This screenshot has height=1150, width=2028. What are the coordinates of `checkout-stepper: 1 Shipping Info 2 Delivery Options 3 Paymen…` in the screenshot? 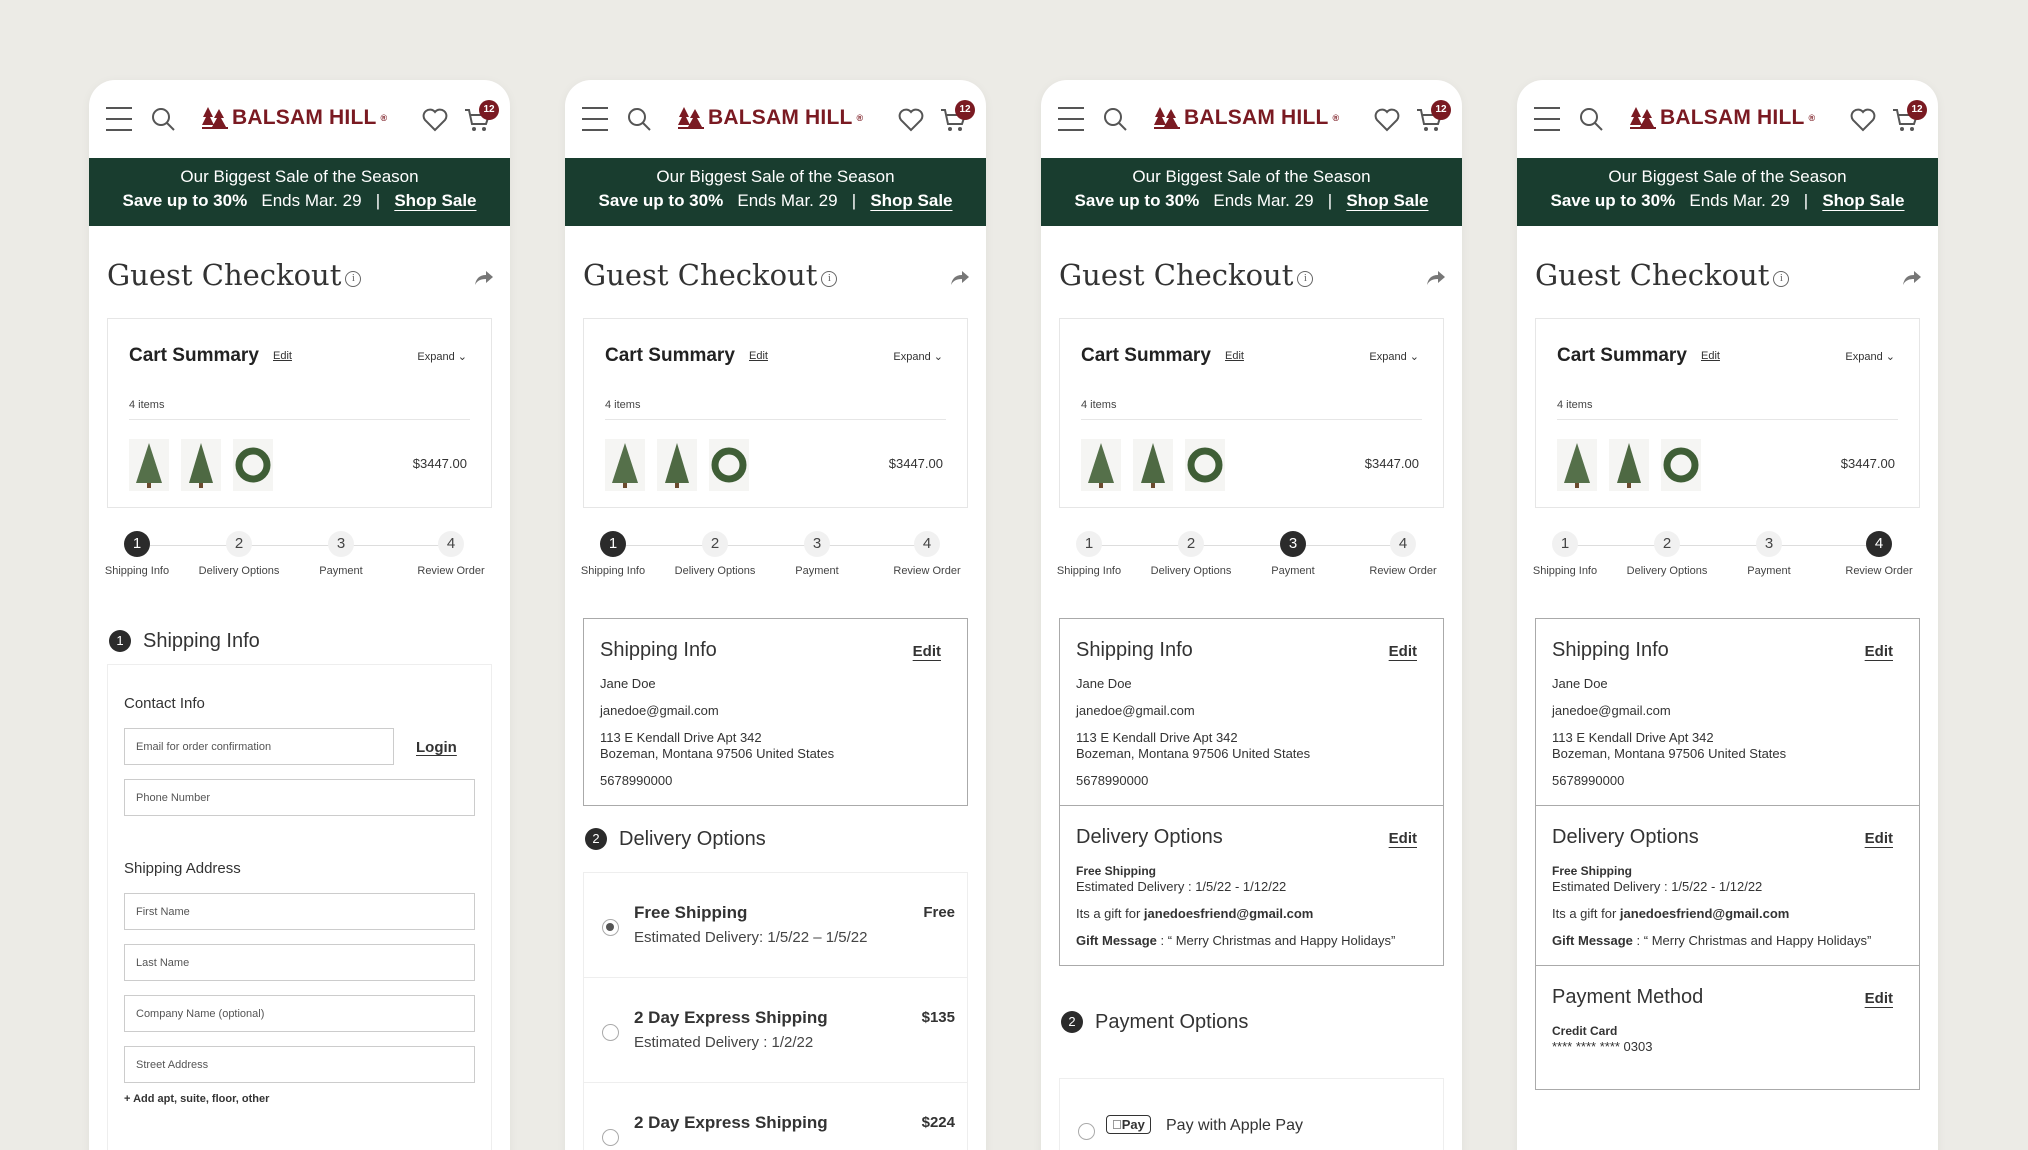 It's located at (299, 563).